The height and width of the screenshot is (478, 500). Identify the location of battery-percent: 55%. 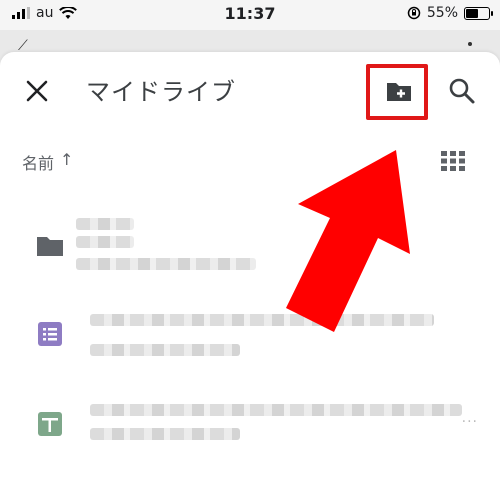
(442, 13).